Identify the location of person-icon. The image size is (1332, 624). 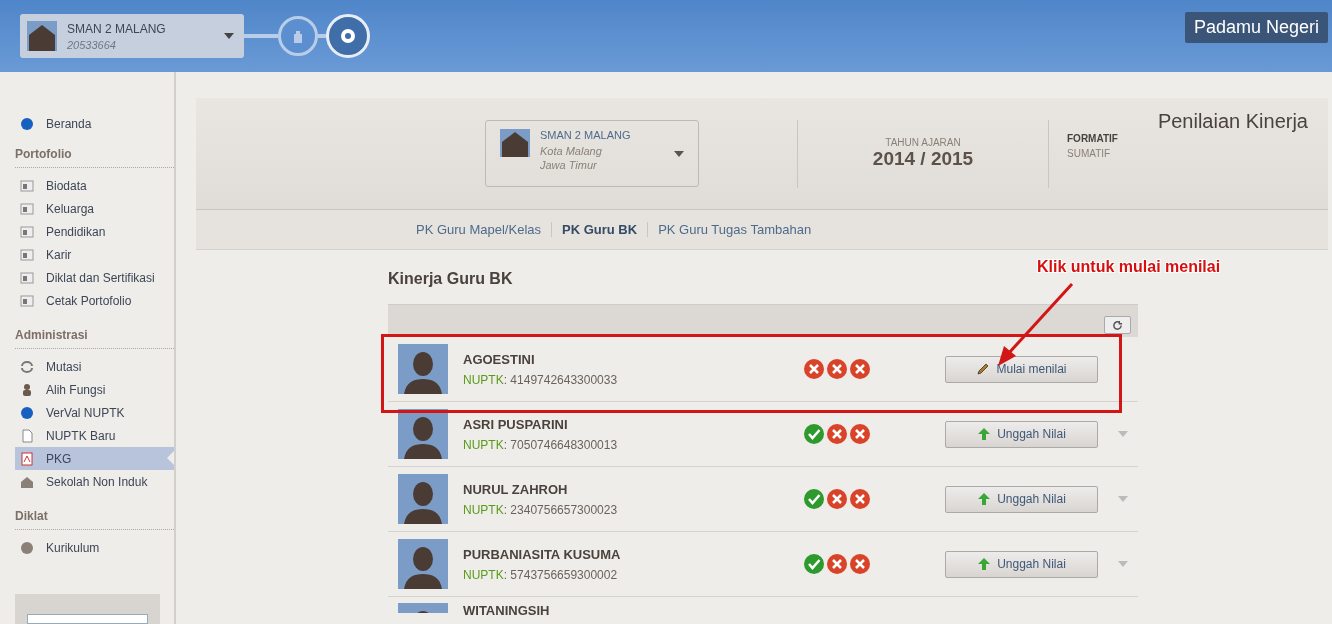
(27, 389).